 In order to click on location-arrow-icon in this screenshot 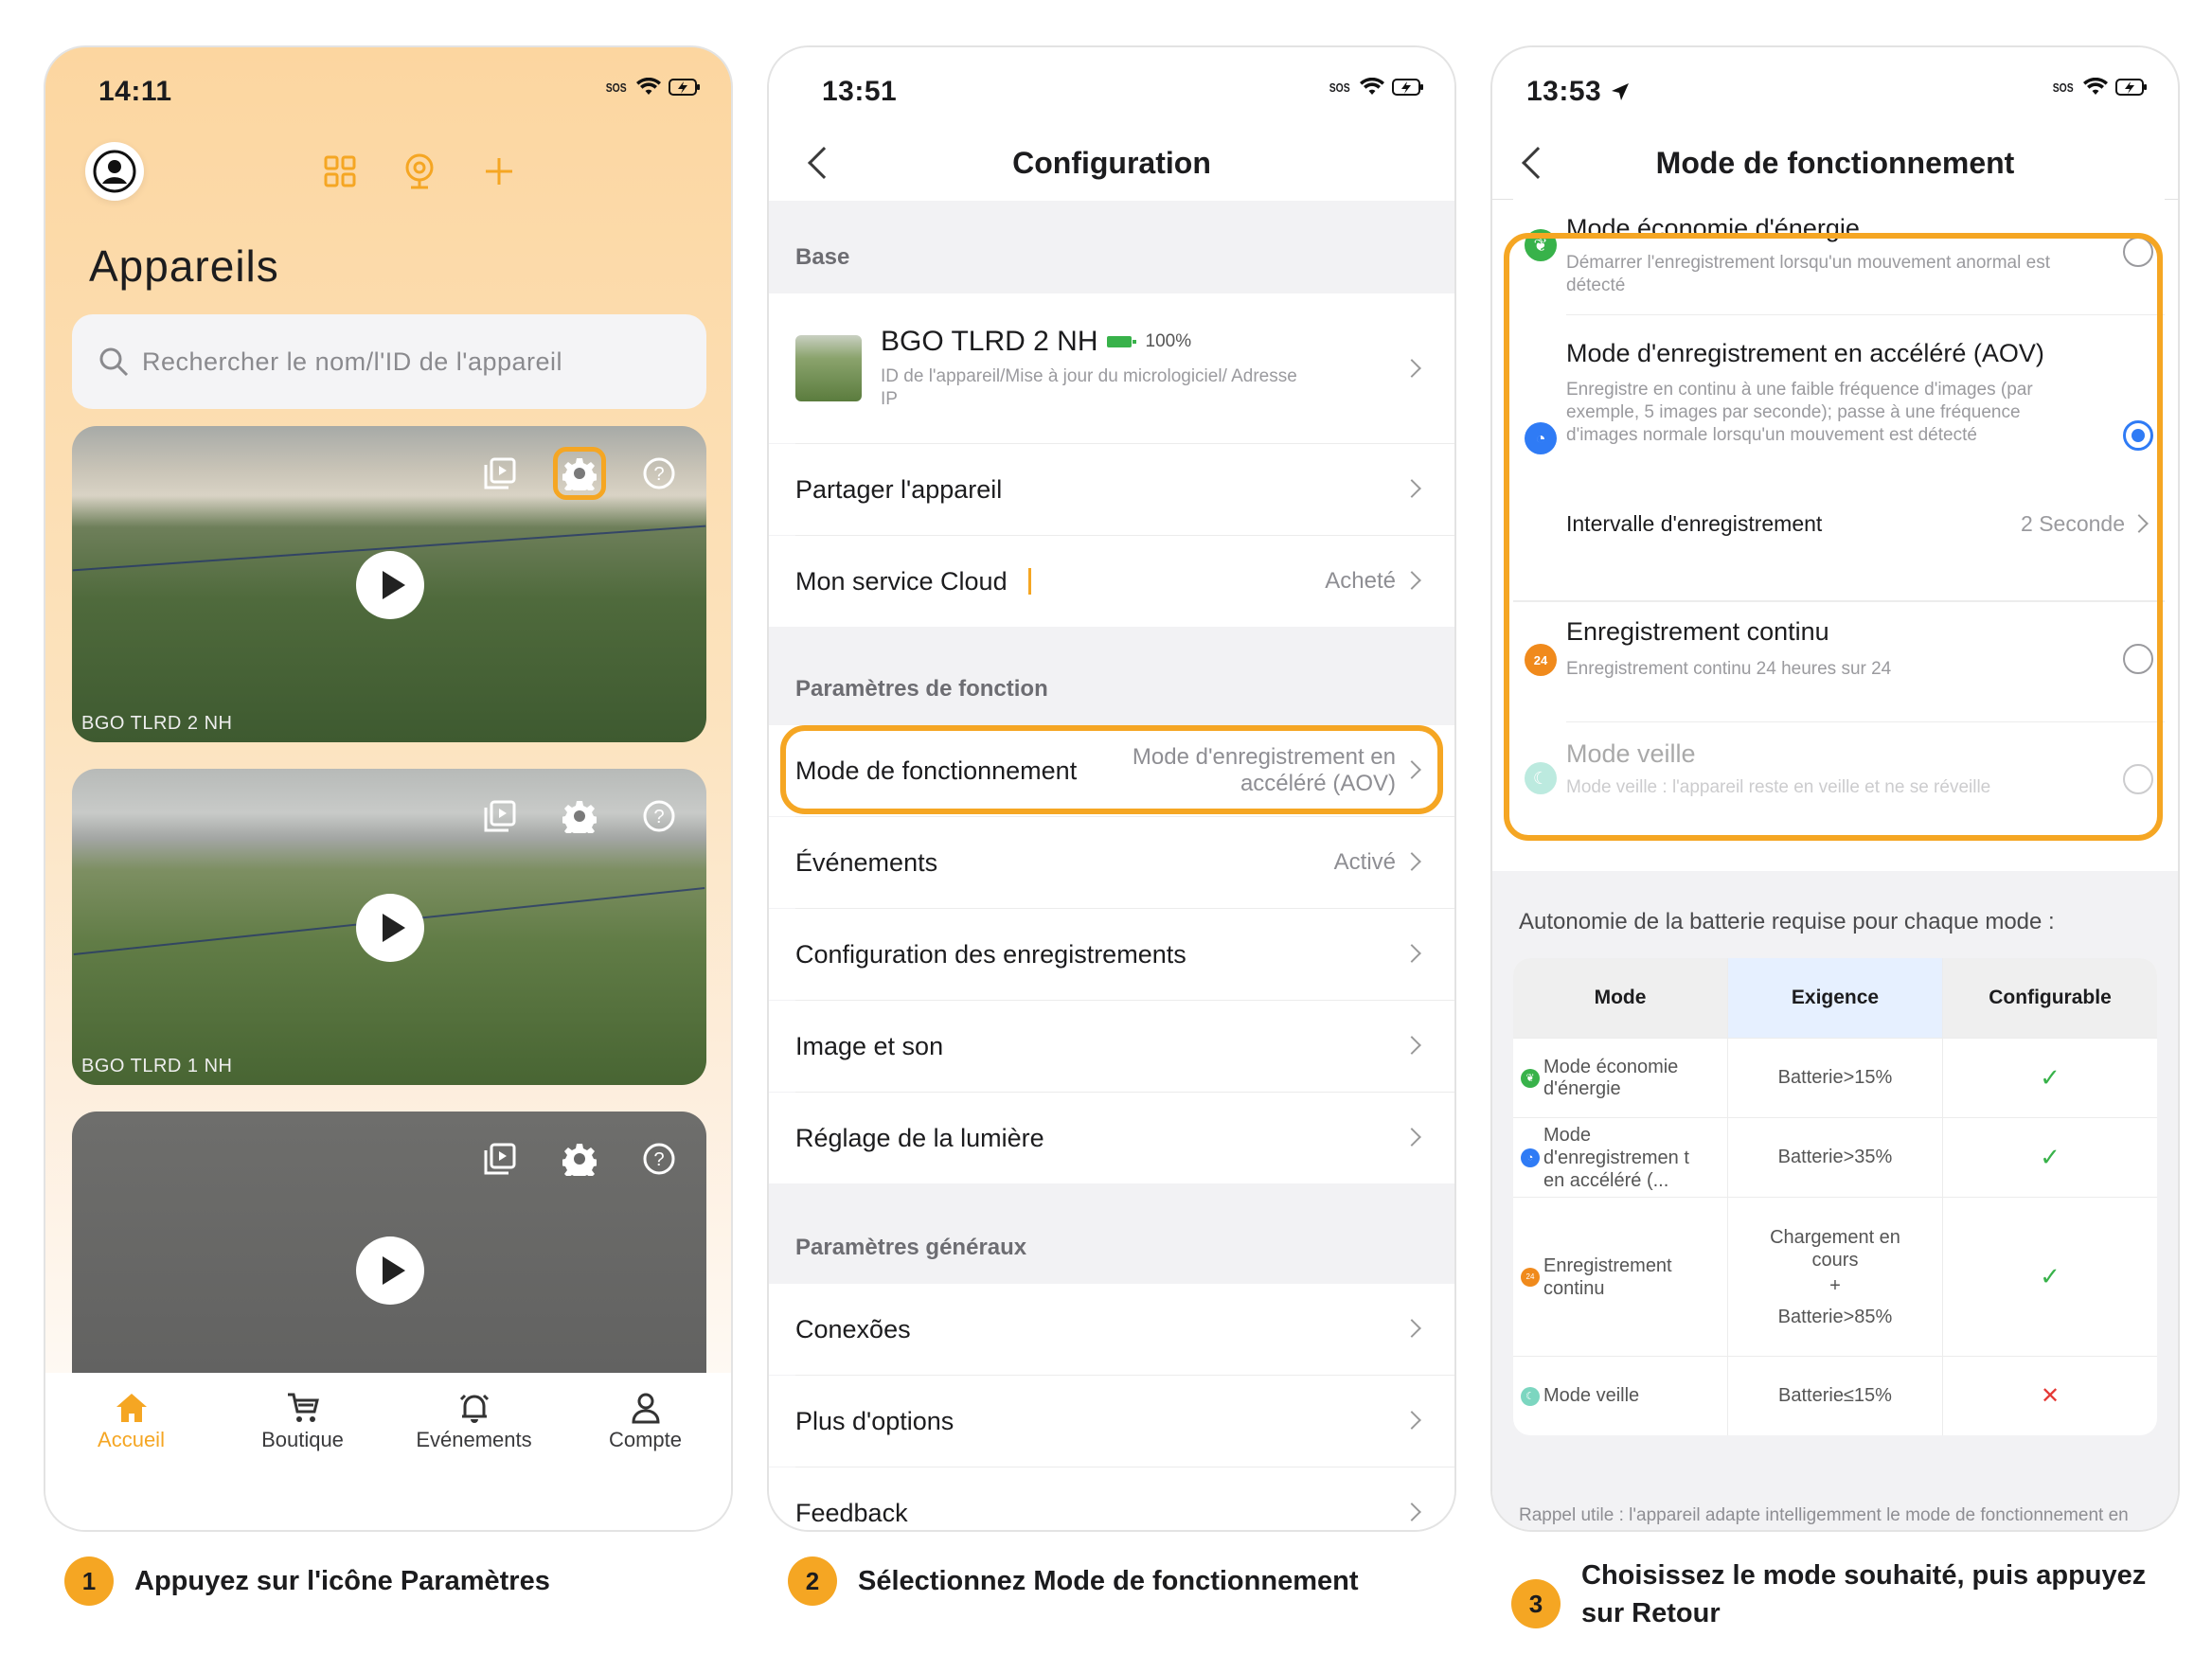, I will do `click(1621, 91)`.